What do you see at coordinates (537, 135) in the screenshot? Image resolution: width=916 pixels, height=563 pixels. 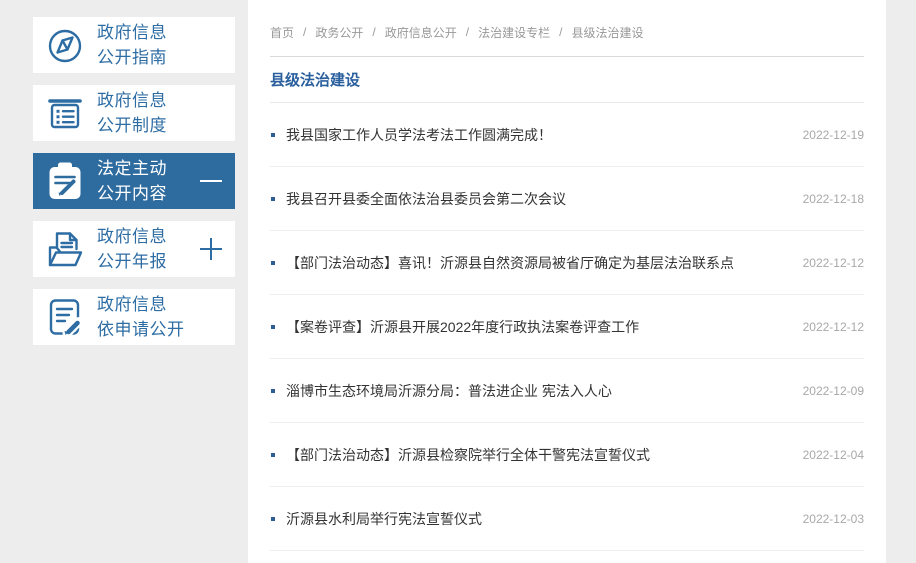 I see `article-link: 我县国家工作人员学法考法工作圆满完成！` at bounding box center [537, 135].